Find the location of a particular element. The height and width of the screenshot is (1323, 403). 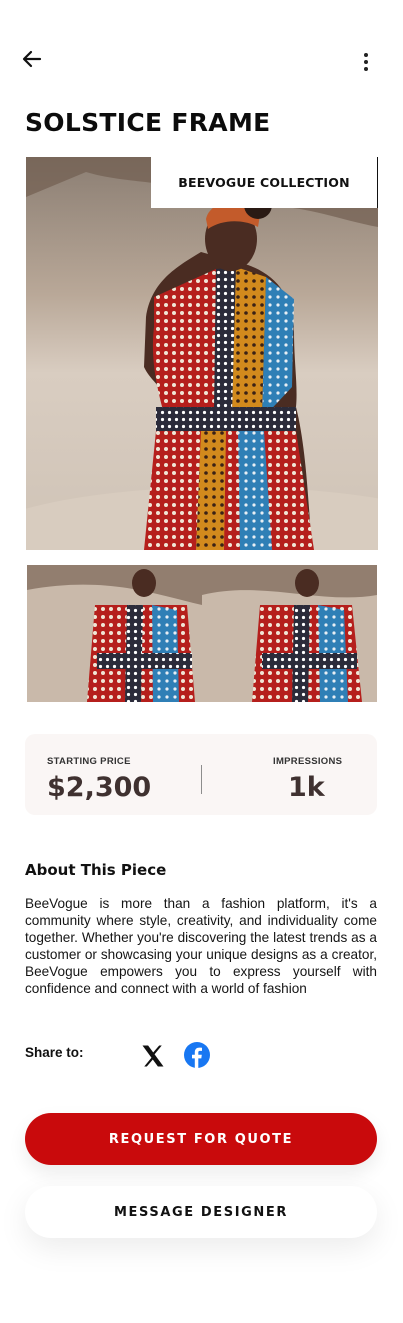

share-x-button is located at coordinates (153, 1056).